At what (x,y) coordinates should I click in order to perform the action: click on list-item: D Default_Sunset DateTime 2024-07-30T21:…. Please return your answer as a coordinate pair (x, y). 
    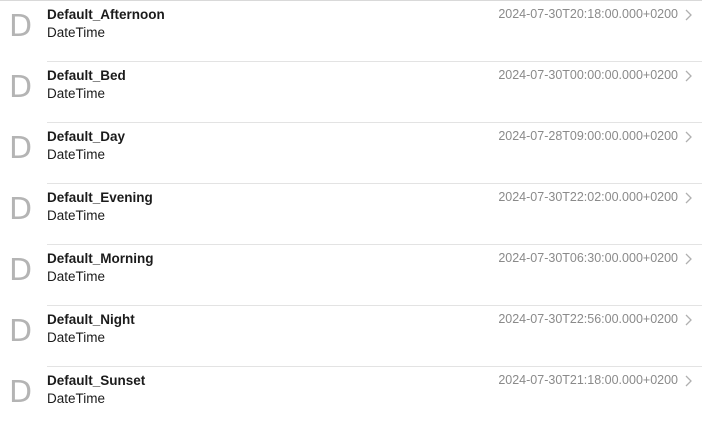
    Looking at the image, I should click on (351, 395).